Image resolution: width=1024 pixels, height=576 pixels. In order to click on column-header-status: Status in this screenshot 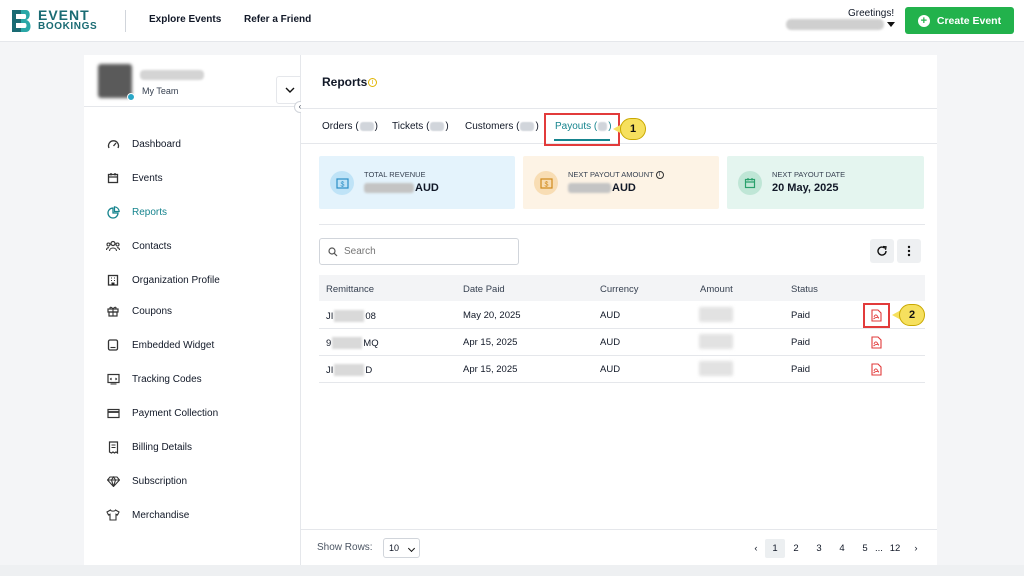, I will do `click(804, 289)`.